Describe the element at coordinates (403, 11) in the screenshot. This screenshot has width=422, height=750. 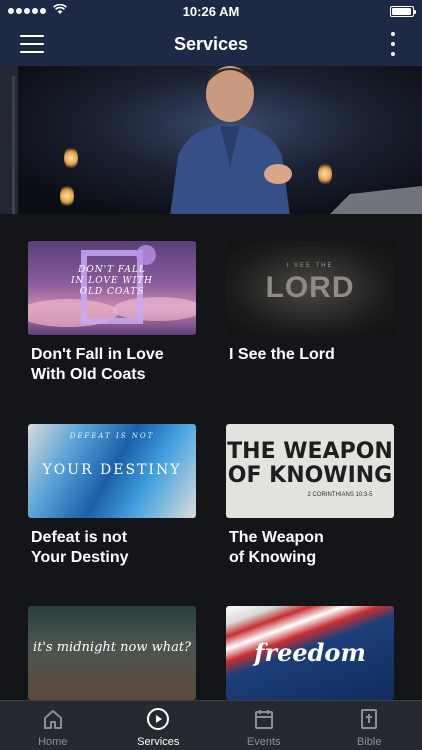
I see `battery-icon` at that location.